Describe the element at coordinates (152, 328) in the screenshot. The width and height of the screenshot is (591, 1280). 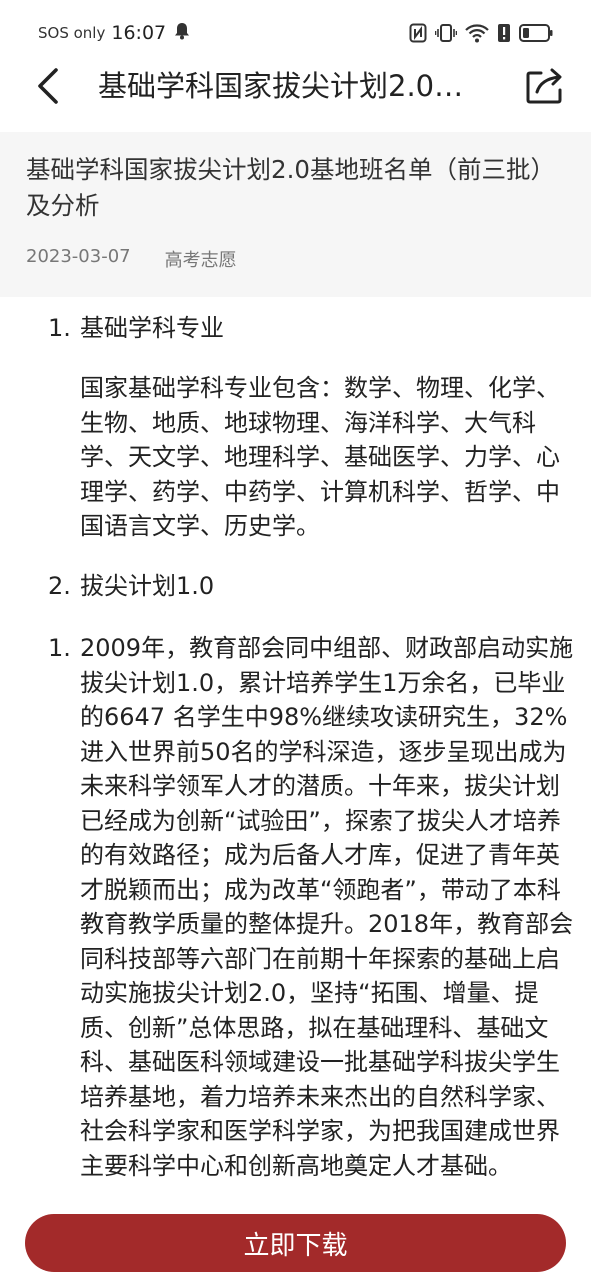
I see `section-heading: 基础学科专业` at that location.